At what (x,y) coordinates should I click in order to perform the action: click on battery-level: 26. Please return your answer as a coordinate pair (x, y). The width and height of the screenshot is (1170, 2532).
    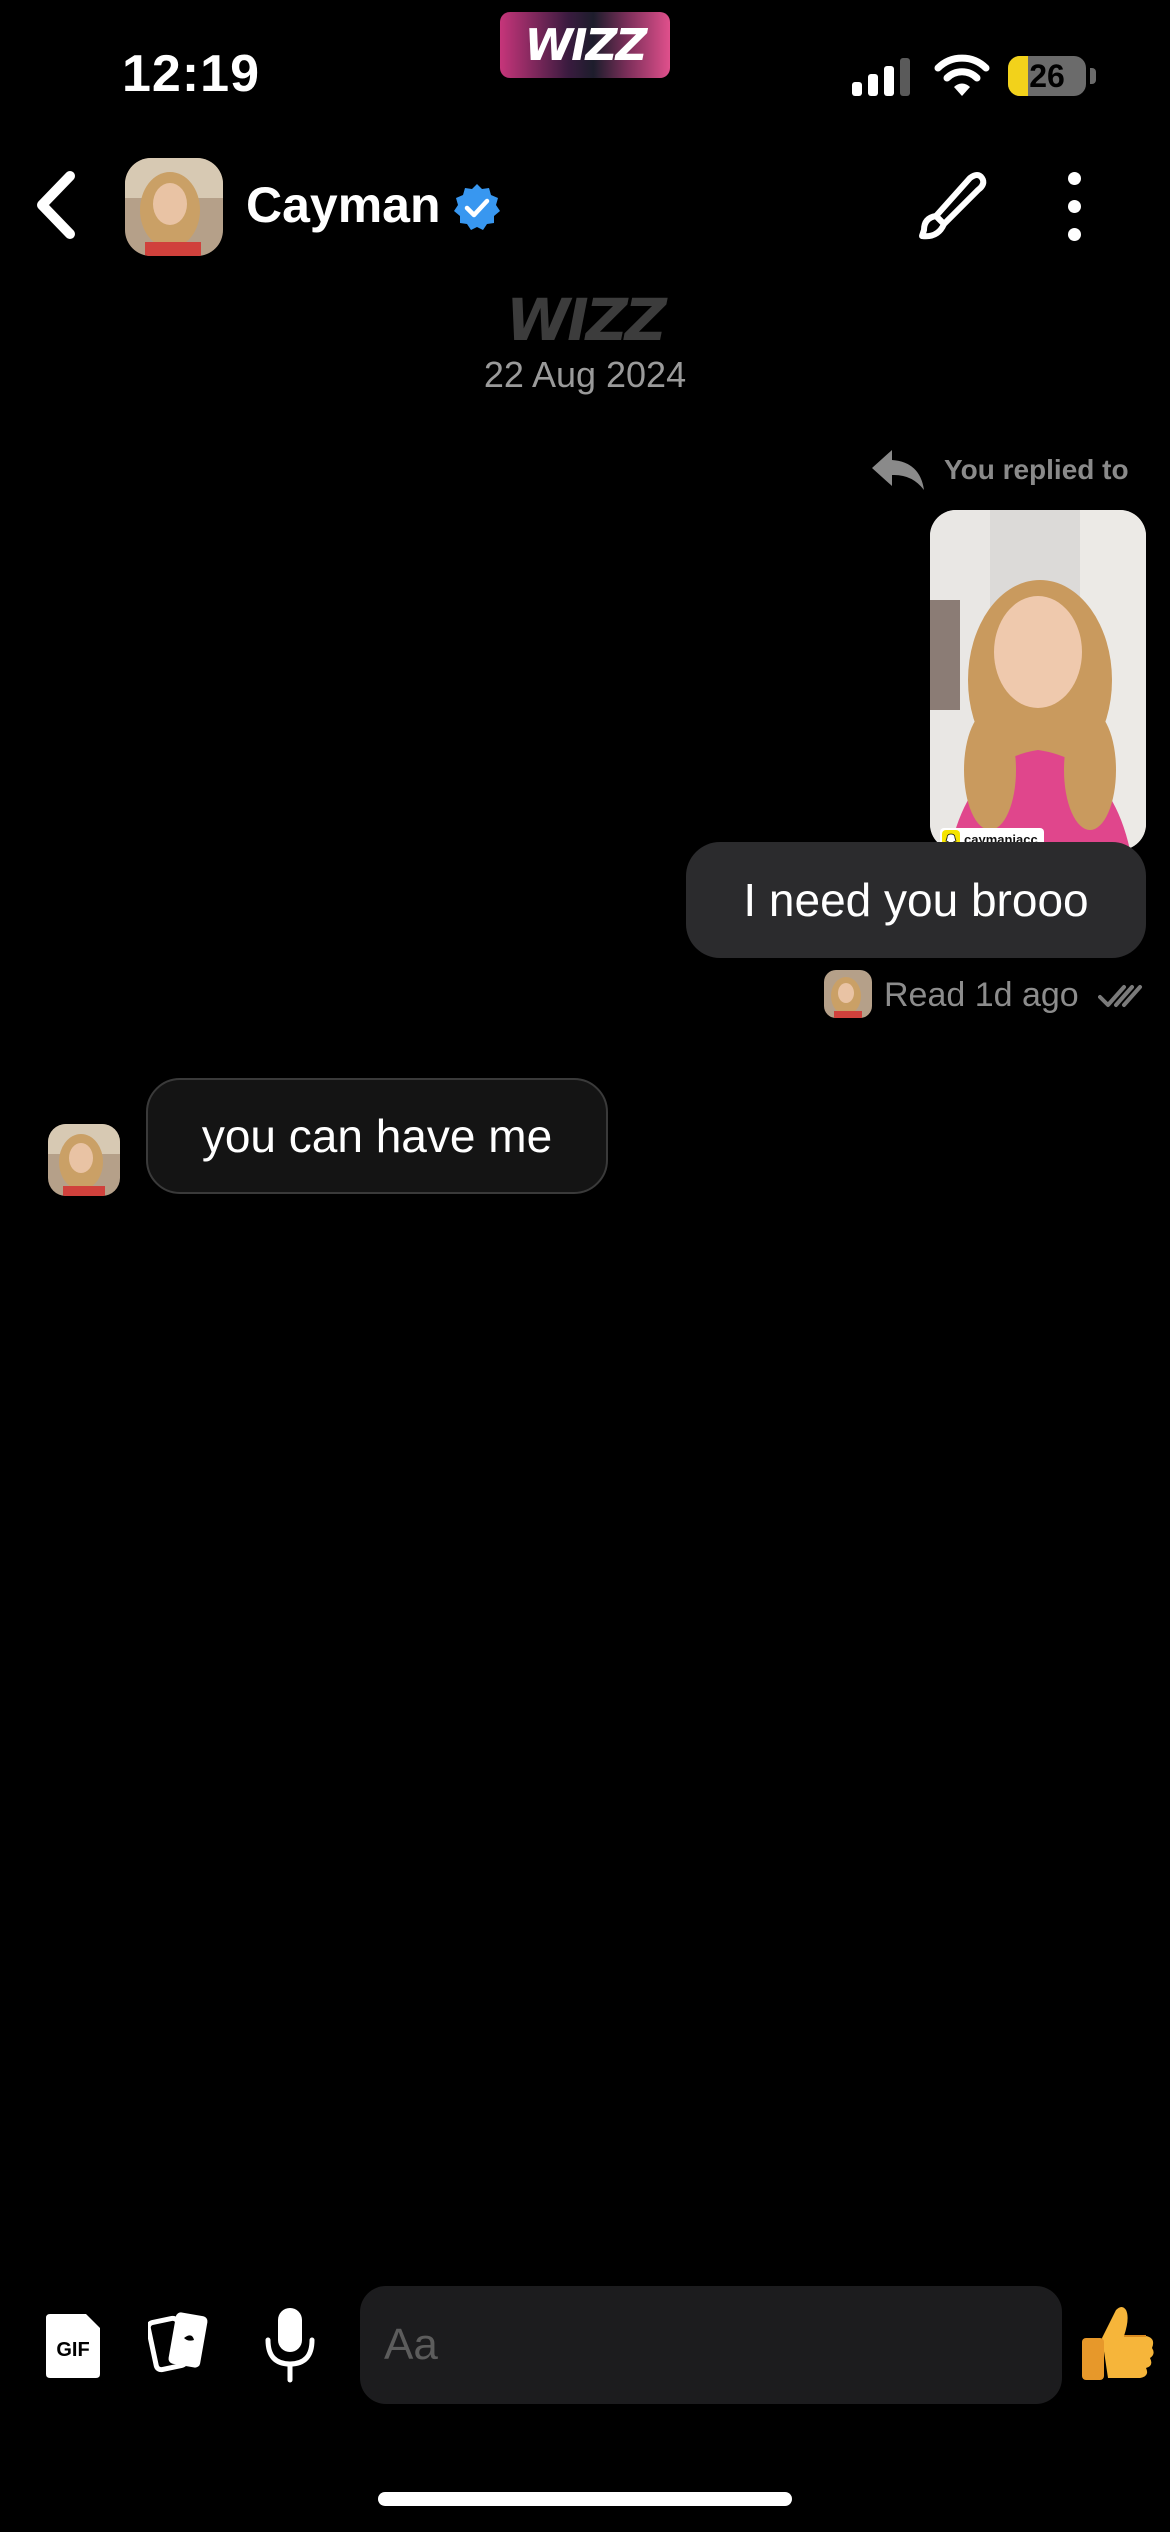
    Looking at the image, I should click on (1047, 75).